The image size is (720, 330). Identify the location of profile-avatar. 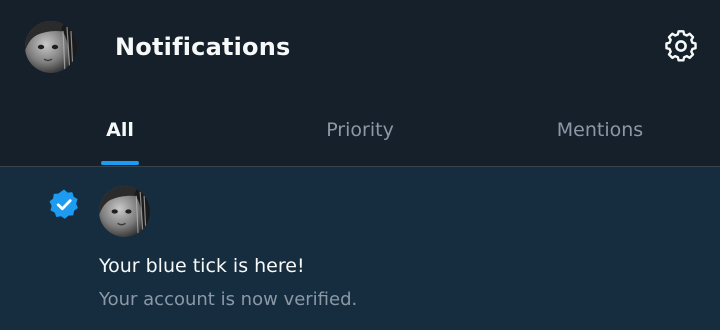
(51, 47).